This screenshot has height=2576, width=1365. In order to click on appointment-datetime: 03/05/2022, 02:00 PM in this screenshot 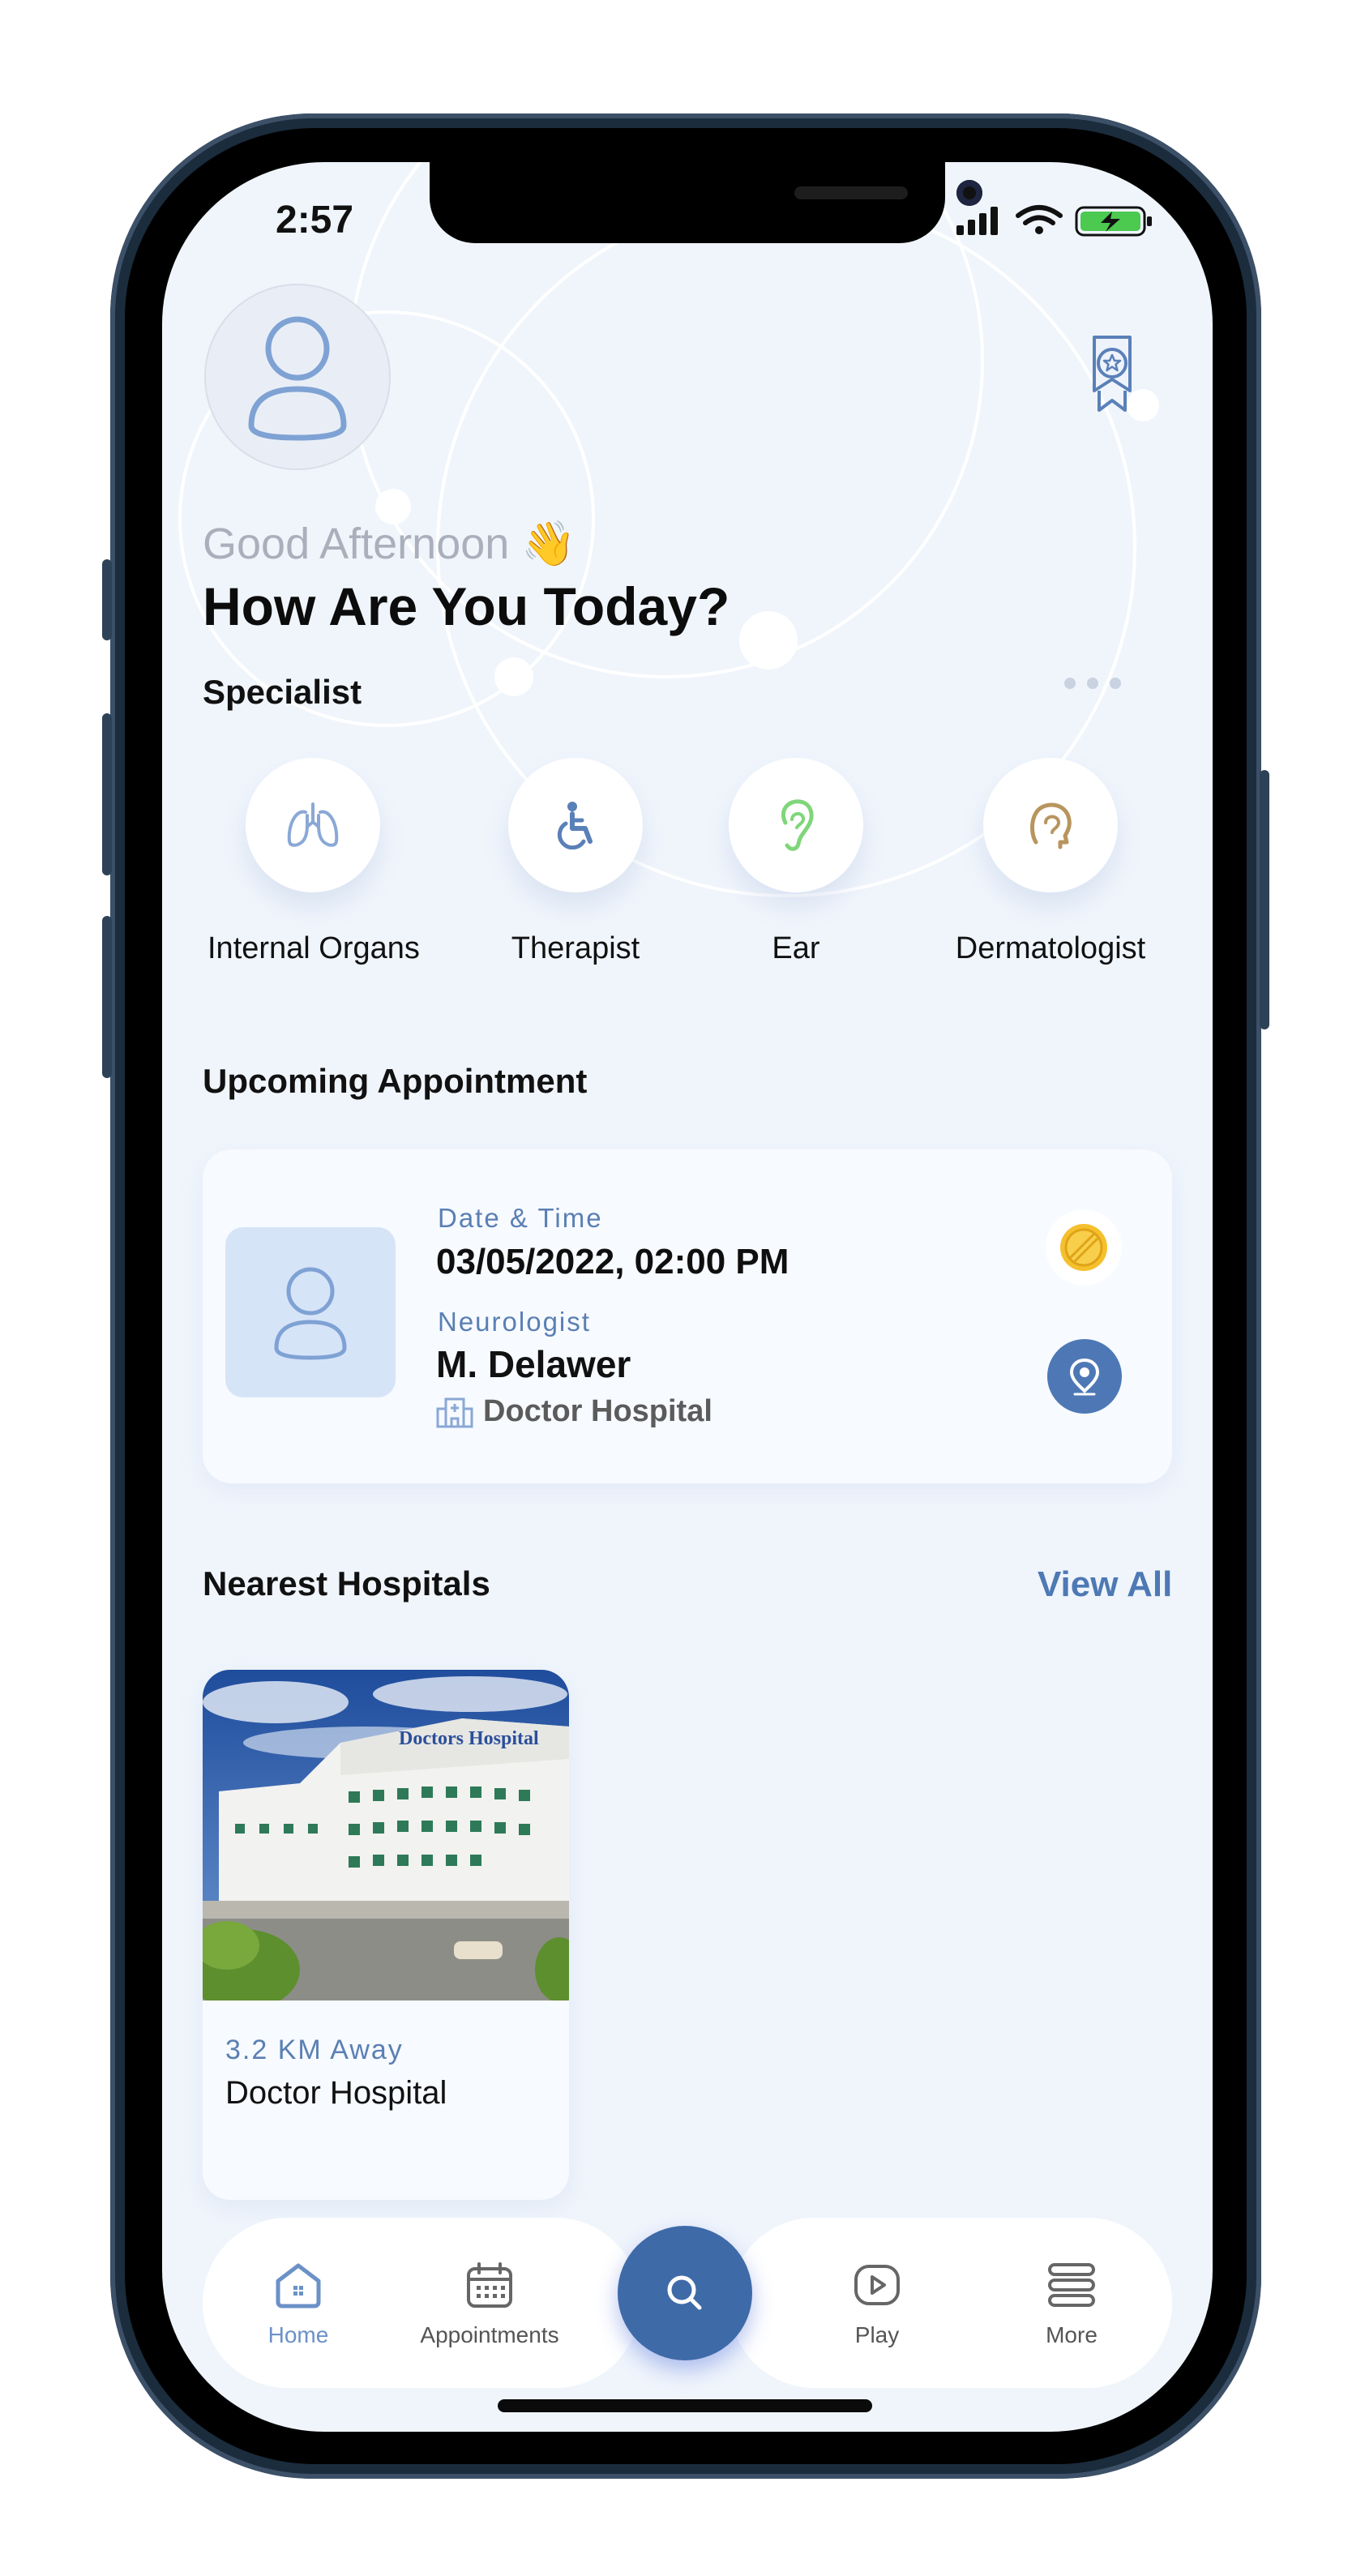, I will do `click(612, 1262)`.